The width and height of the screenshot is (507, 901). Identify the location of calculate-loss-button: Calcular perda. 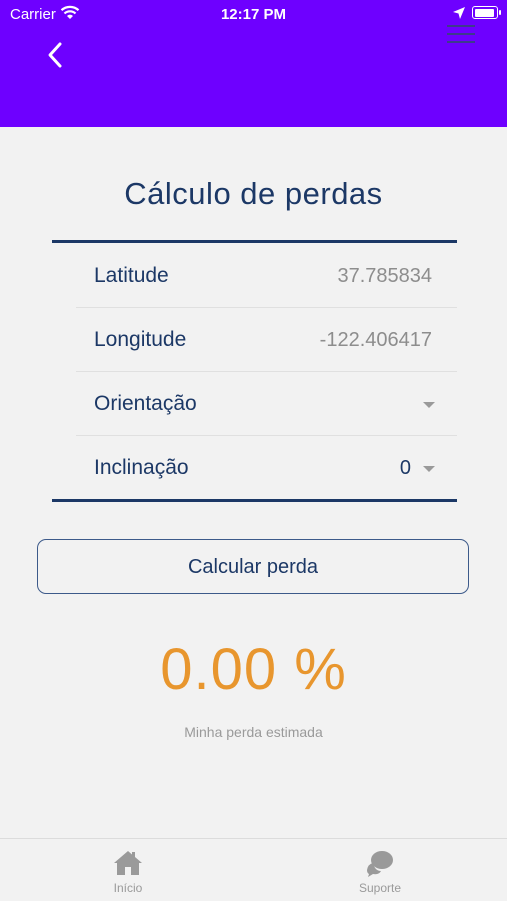
(253, 566).